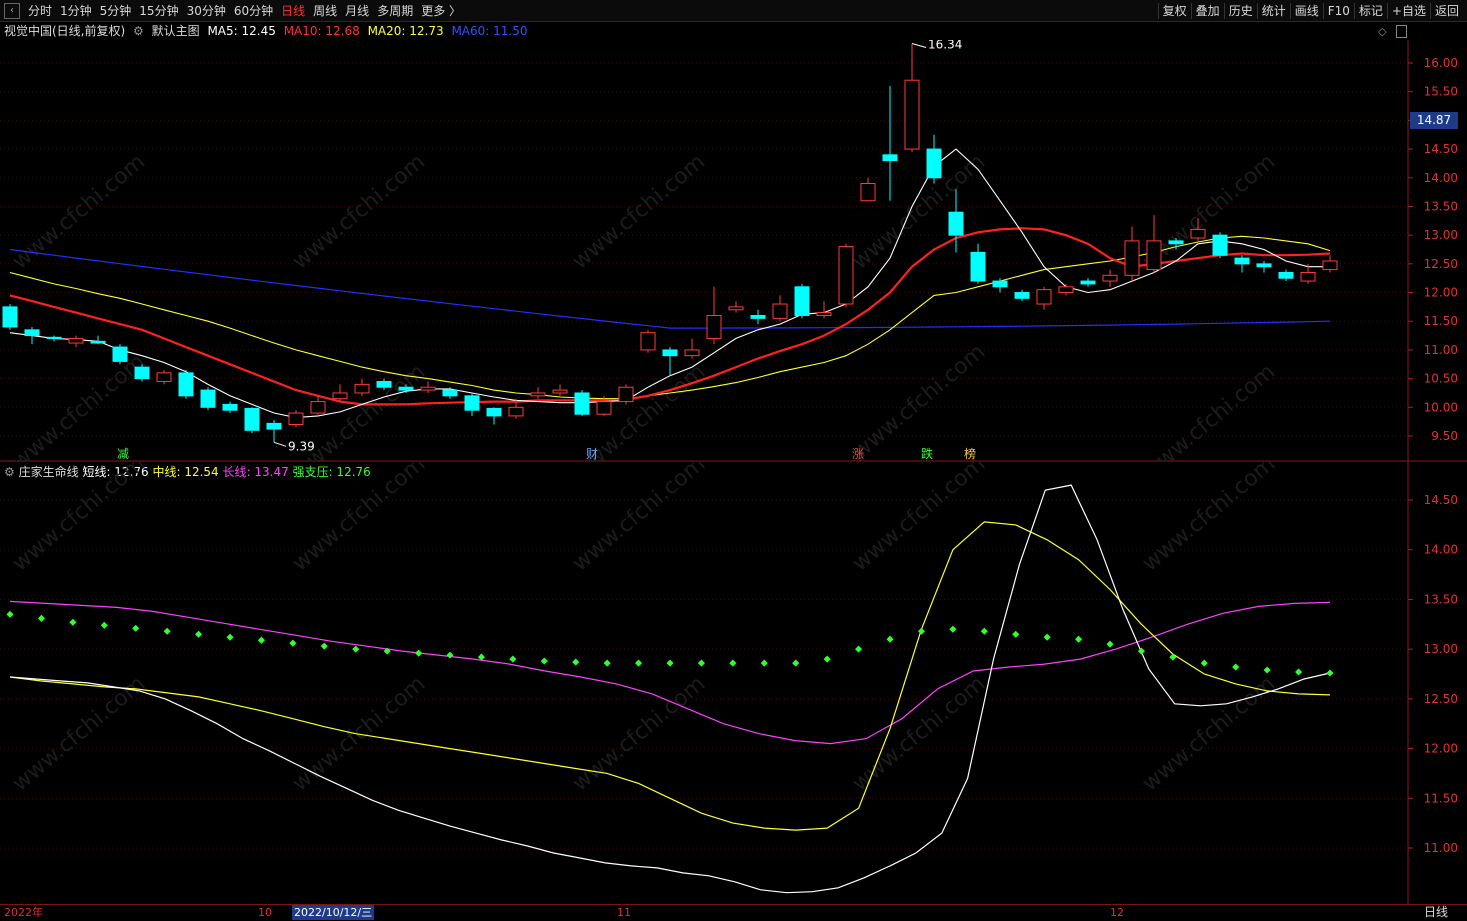  Describe the element at coordinates (1240, 11) in the screenshot. I see `toolbar-button-2: 历史` at that location.